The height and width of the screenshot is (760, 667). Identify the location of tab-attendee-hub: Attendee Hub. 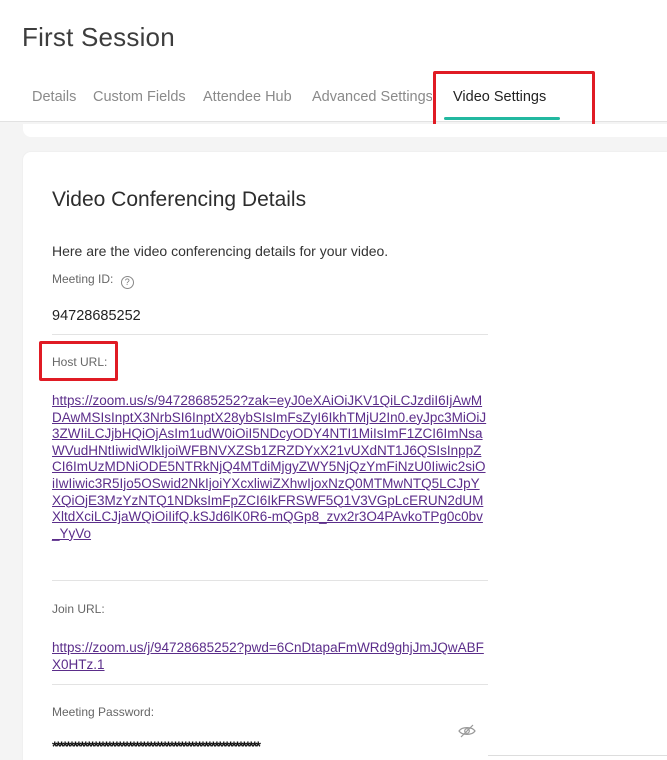
(247, 103).